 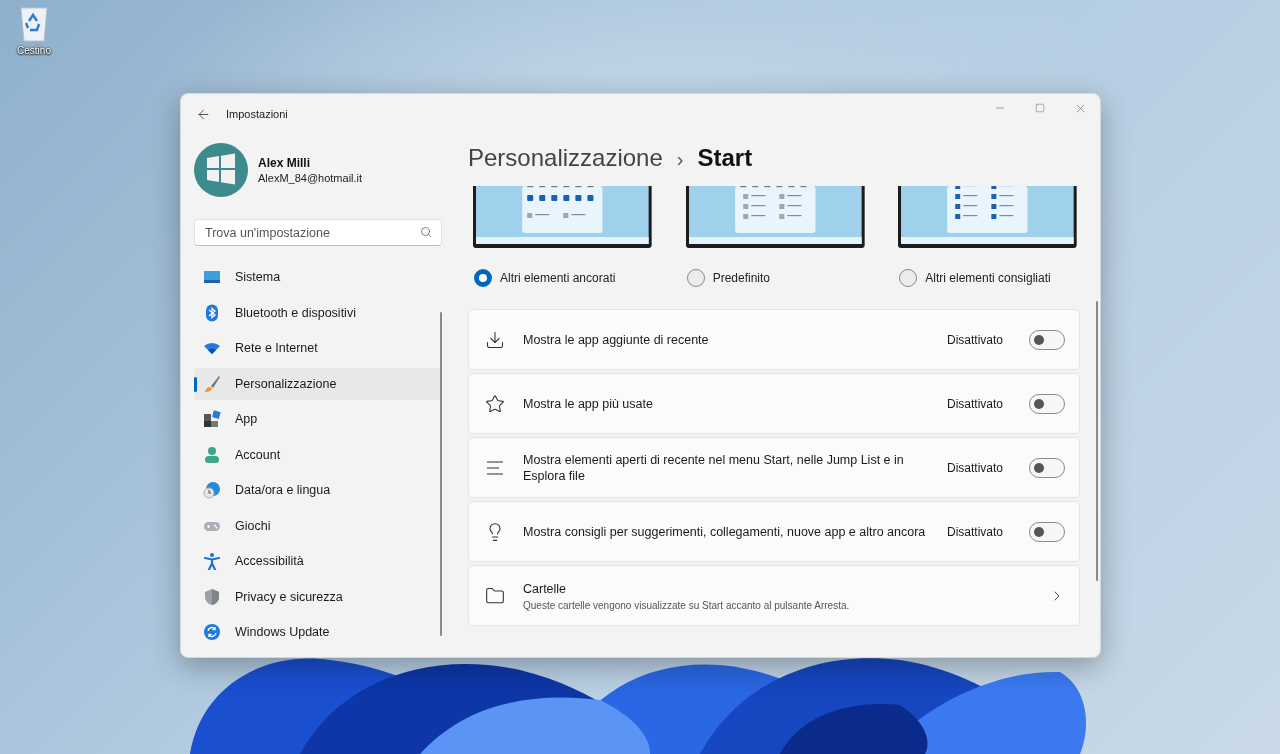 What do you see at coordinates (212, 596) in the screenshot?
I see `shield-icon` at bounding box center [212, 596].